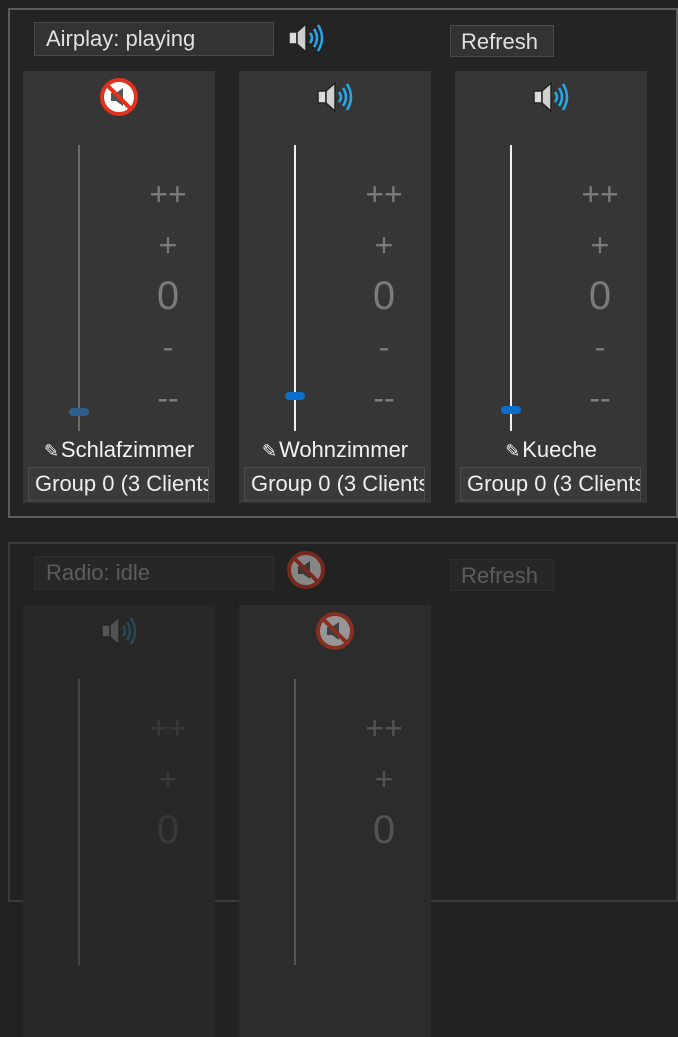 This screenshot has height=1037, width=678. I want to click on client-name: ✎Wohnzimmer, so click(335, 450).